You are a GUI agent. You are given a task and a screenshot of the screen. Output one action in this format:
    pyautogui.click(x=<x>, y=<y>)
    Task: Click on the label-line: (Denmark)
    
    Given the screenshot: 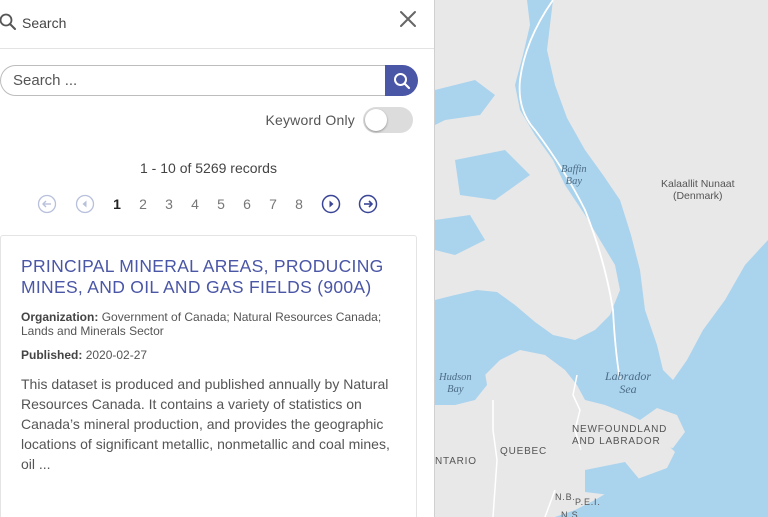 What is the action you would take?
    pyautogui.click(x=697, y=196)
    